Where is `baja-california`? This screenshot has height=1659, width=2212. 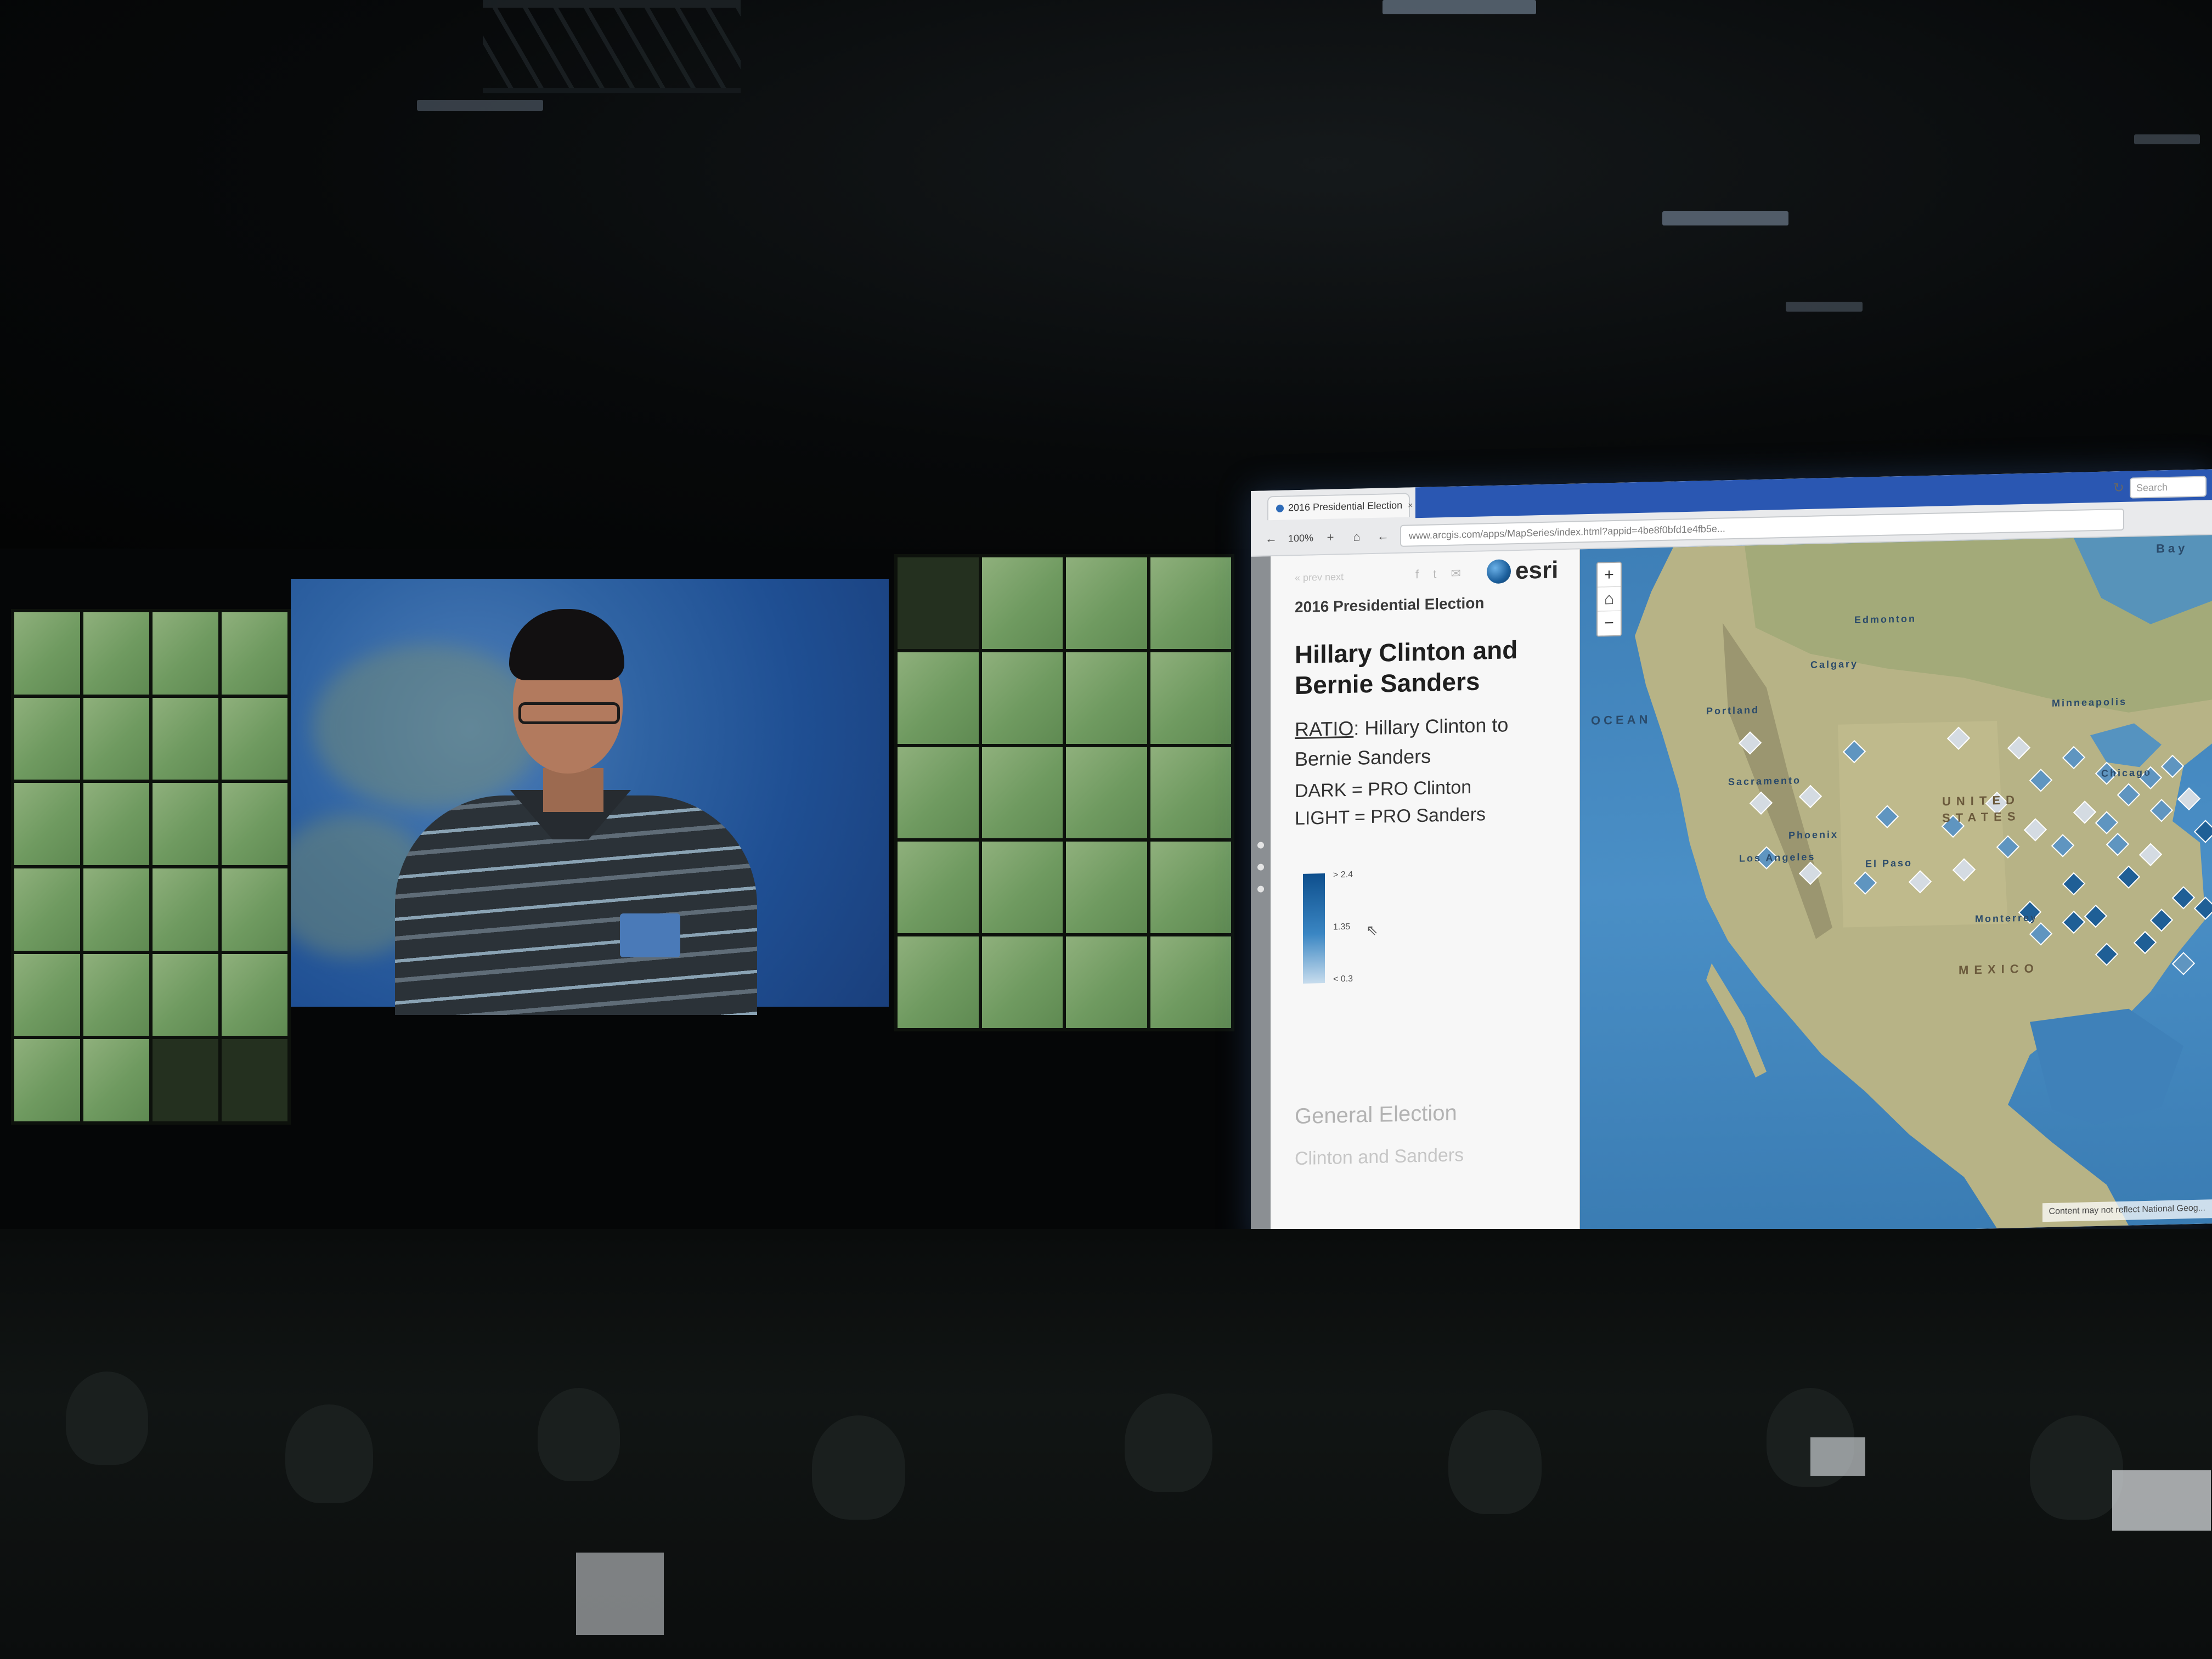
baja-california is located at coordinates (1737, 1021).